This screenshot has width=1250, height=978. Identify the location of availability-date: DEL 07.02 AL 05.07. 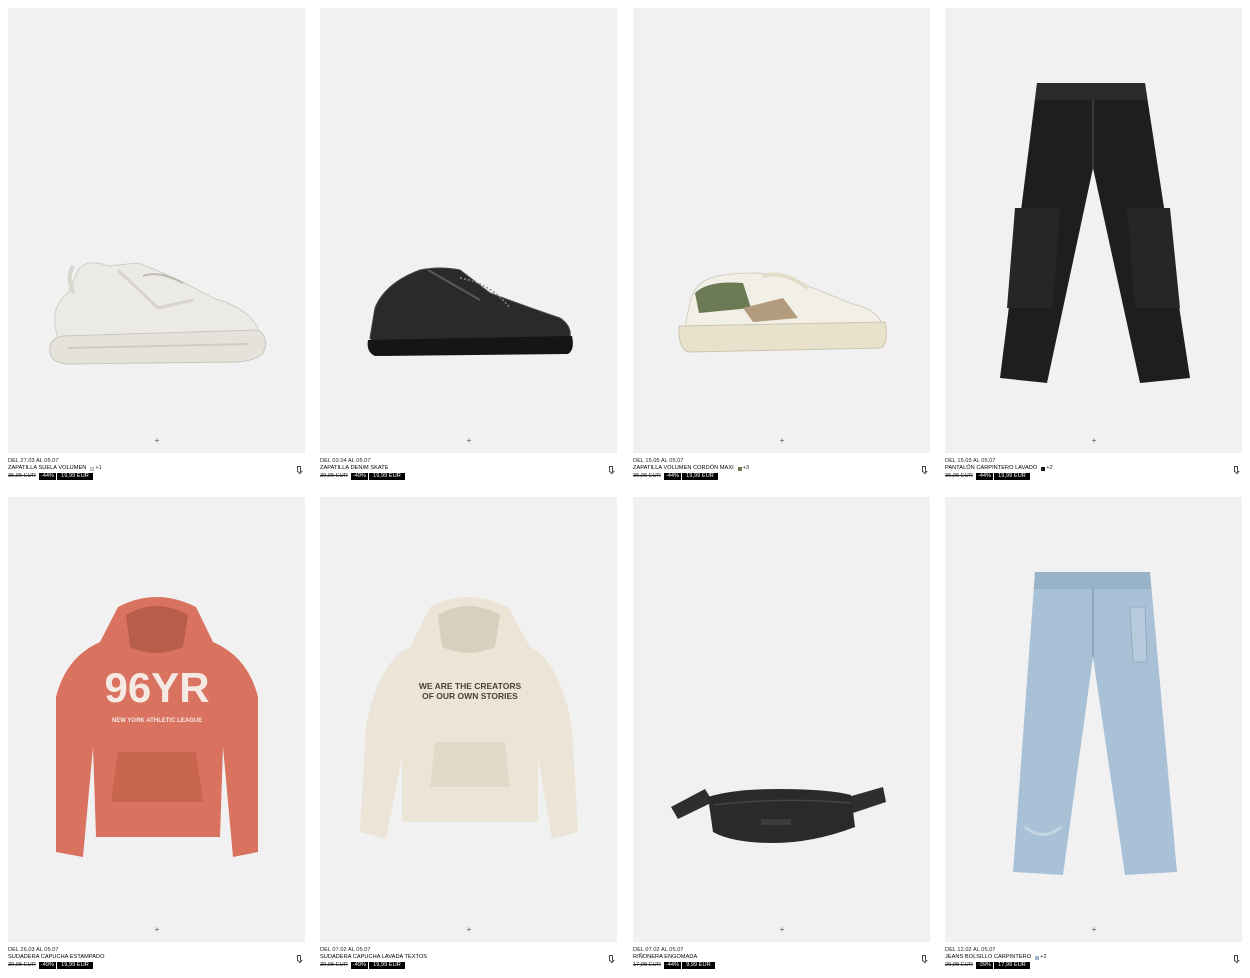
(345, 950).